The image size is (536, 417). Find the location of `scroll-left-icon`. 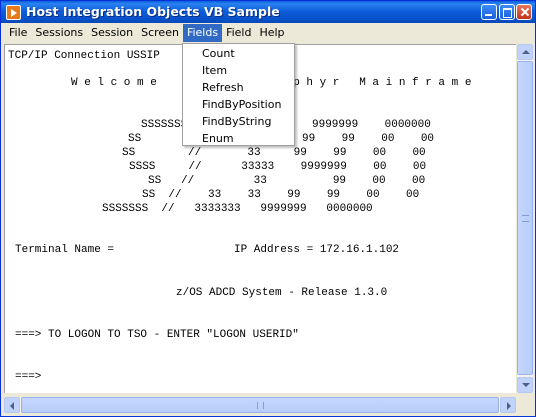

scroll-left-icon is located at coordinates (12, 405).